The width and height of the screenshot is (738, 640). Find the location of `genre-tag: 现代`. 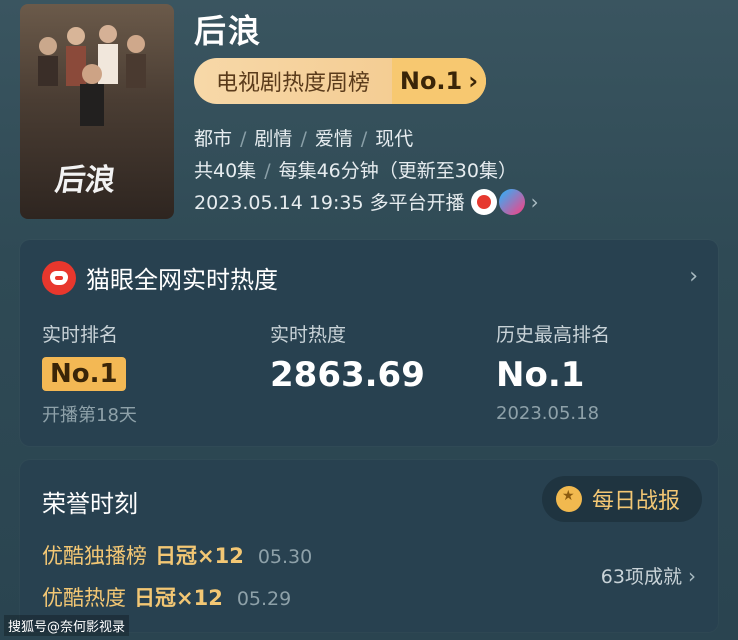

genre-tag: 现代 is located at coordinates (394, 139).